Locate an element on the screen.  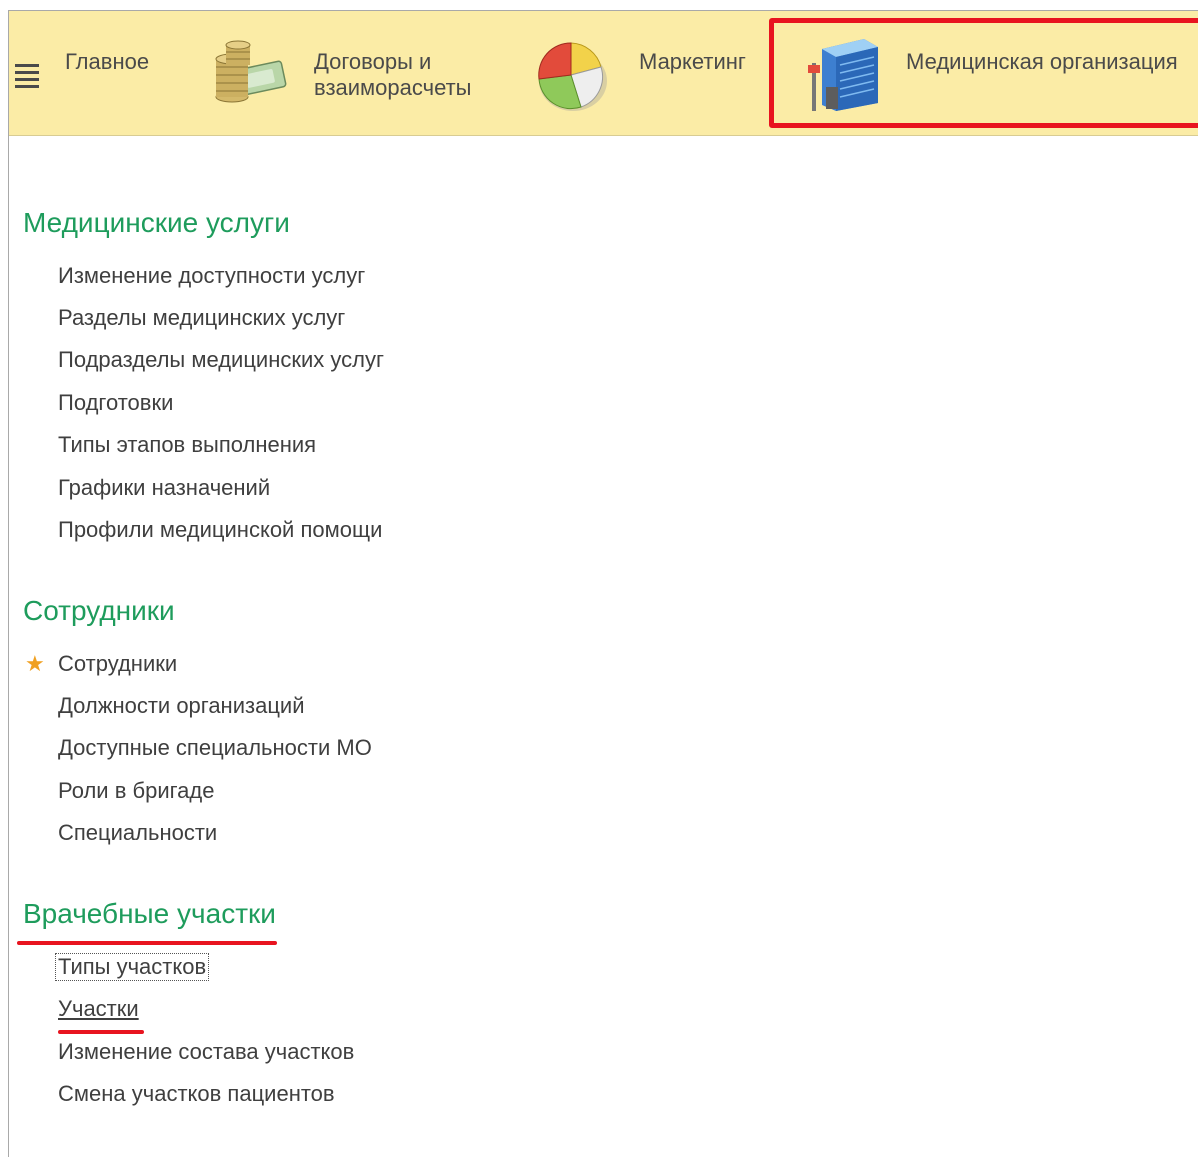
link-assignment-schedules: Графики назначений is located at coordinates (164, 488).